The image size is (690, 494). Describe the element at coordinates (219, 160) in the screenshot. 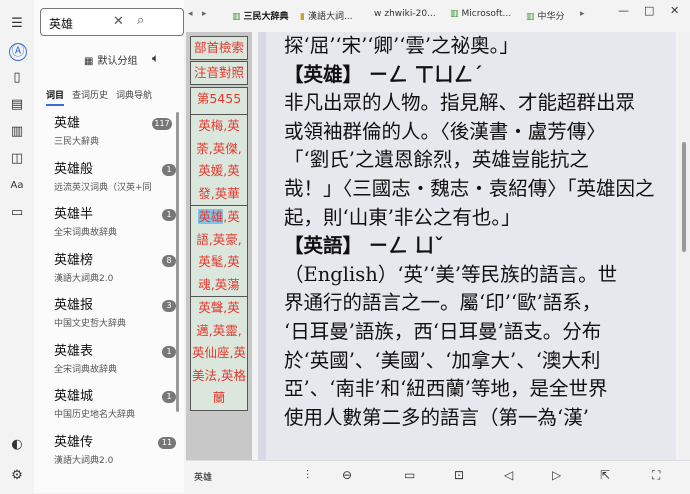

I see `related-words-group-1: 英梅,英 荼,英傑, 英媛,英 發,英華` at that location.